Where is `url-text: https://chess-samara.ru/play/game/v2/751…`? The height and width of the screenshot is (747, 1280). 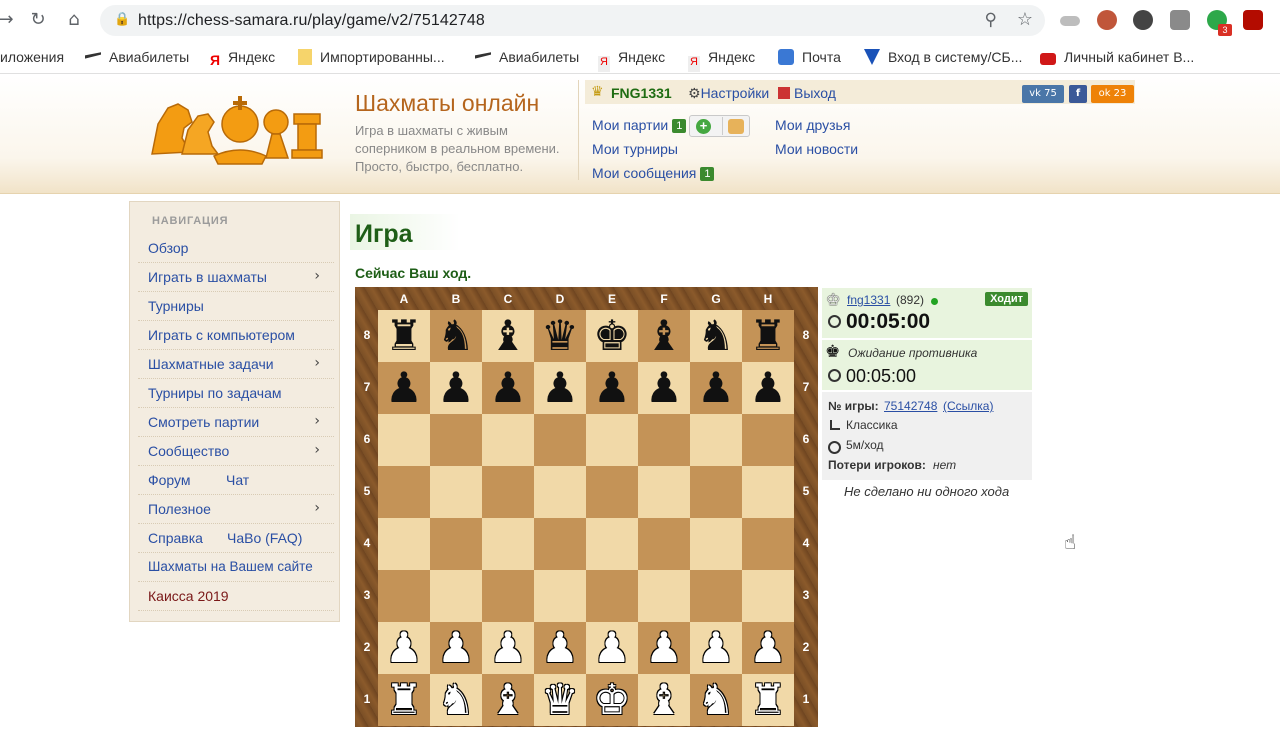 url-text: https://chess-samara.ru/play/game/v2/751… is located at coordinates (311, 21).